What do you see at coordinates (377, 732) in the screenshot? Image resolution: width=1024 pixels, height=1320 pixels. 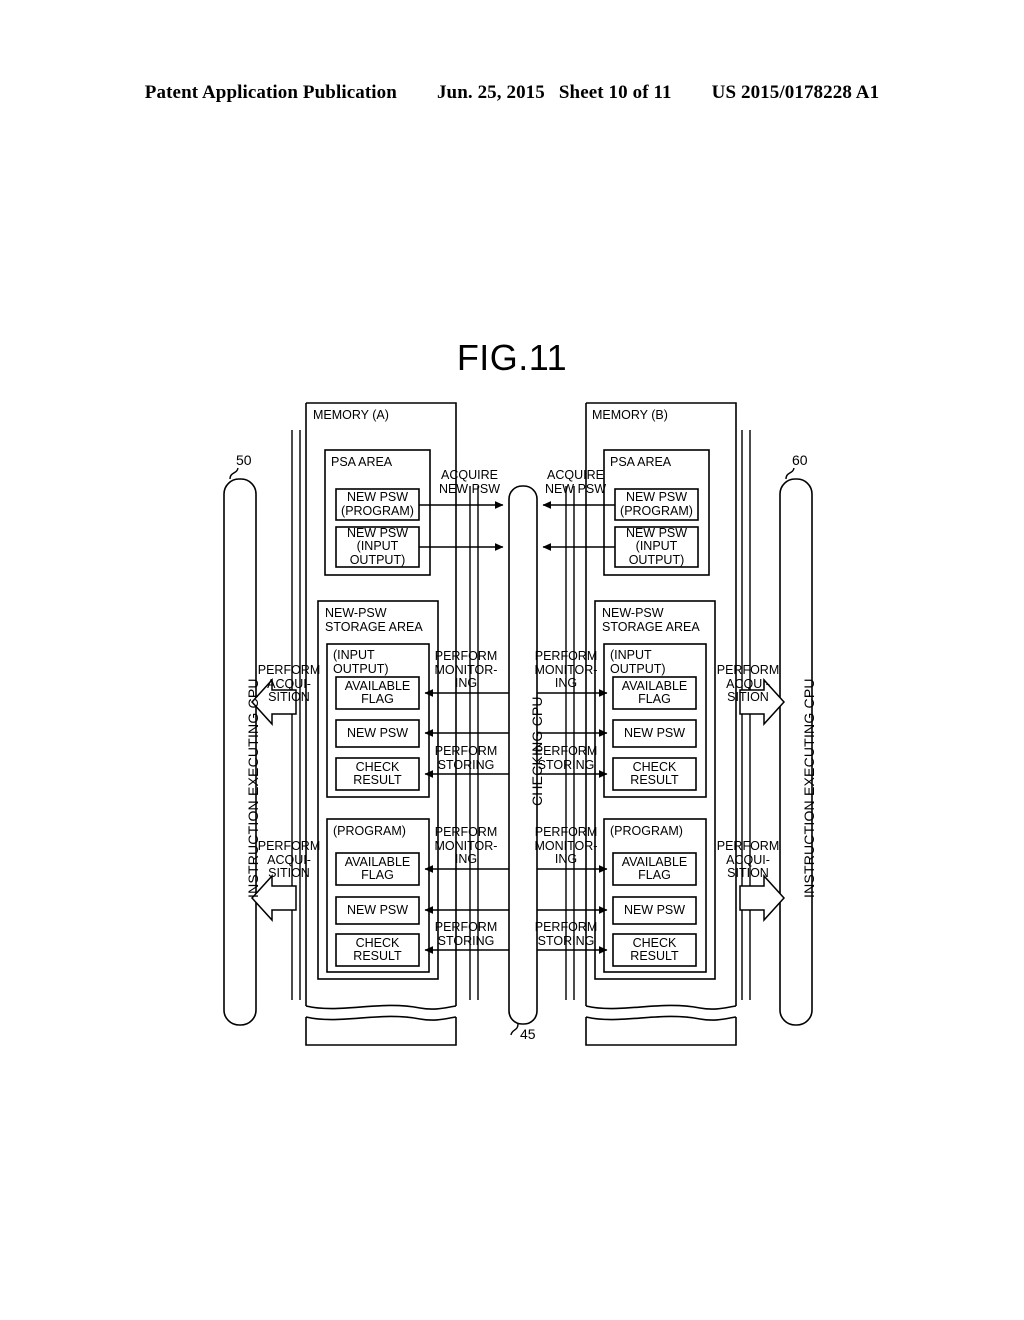 I see `memory-a-io-new-psw-label: NEW PSW` at bounding box center [377, 732].